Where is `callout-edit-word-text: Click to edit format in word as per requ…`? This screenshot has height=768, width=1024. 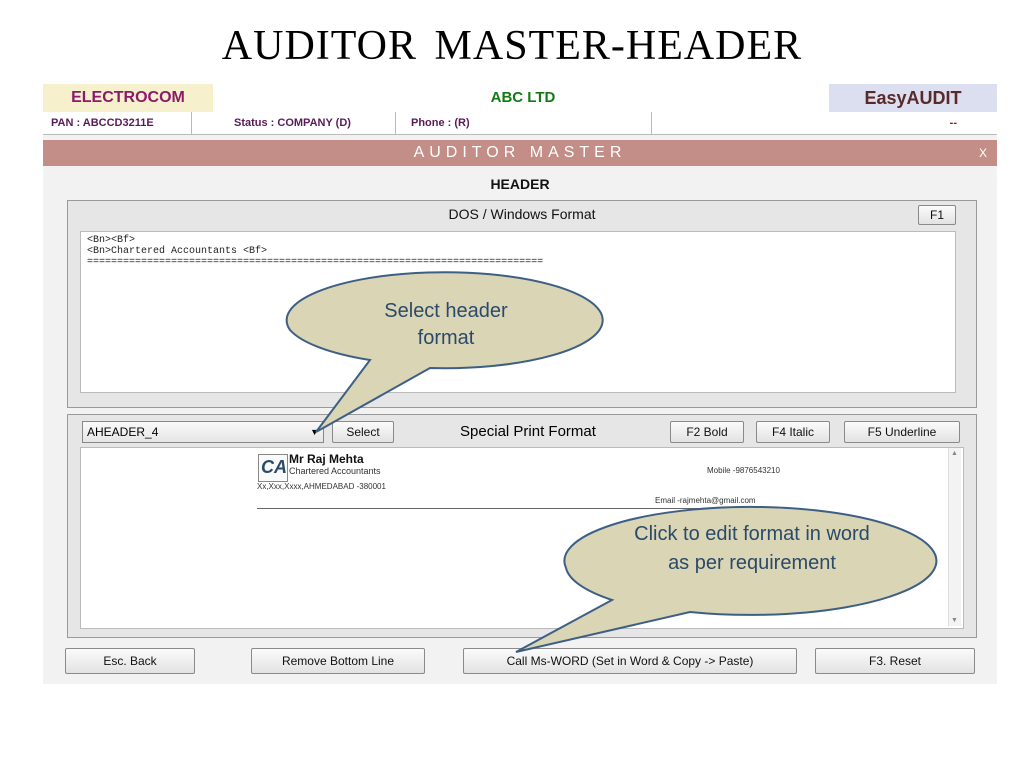 callout-edit-word-text: Click to edit format in word as per requ… is located at coordinates (752, 548).